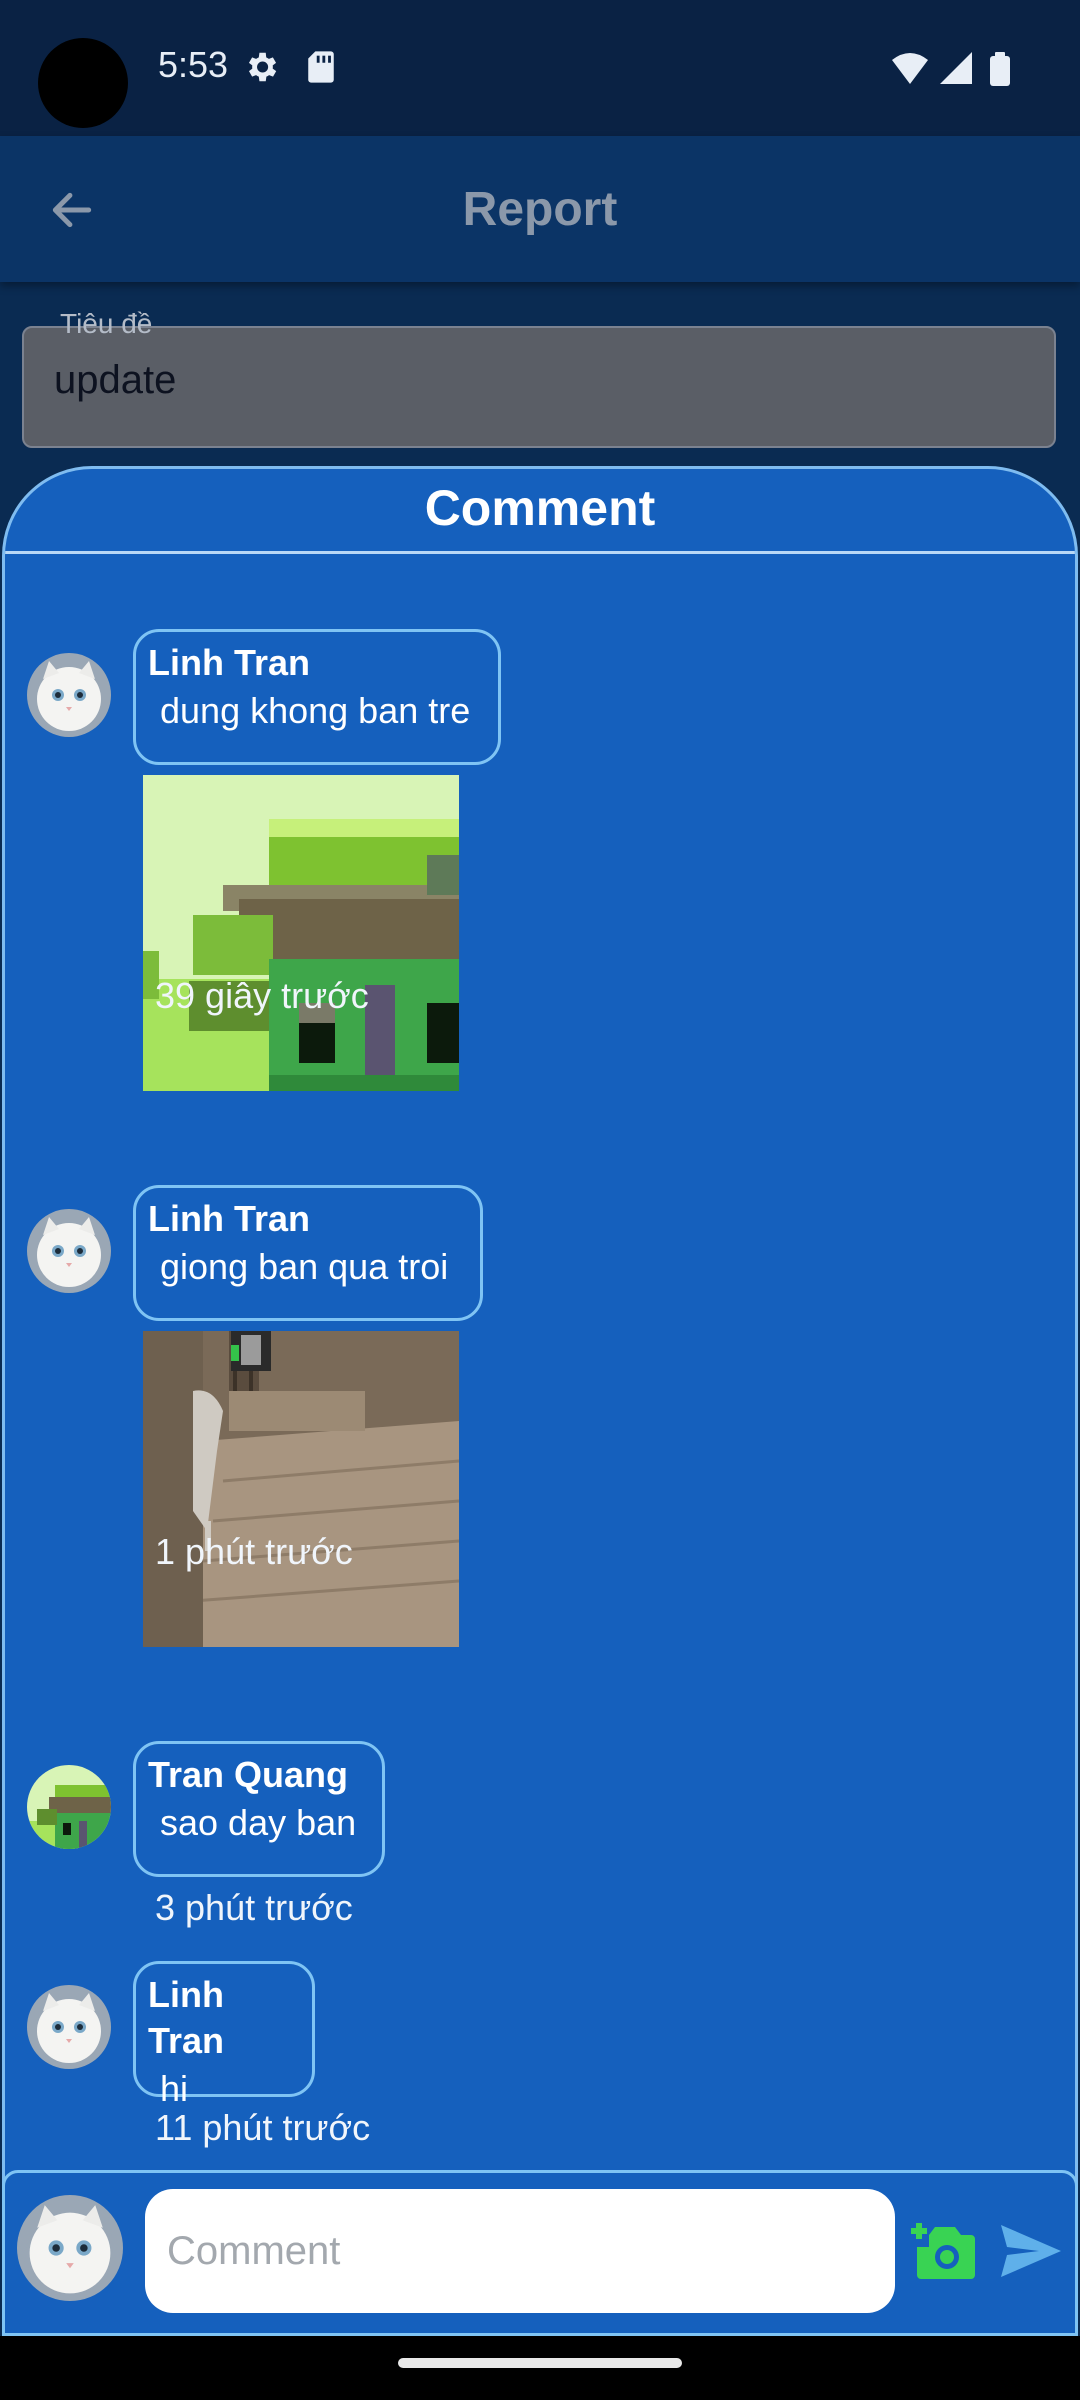 The width and height of the screenshot is (1080, 2400). Describe the element at coordinates (263, 2127) in the screenshot. I see `comment-time: 11 phút trước` at that location.